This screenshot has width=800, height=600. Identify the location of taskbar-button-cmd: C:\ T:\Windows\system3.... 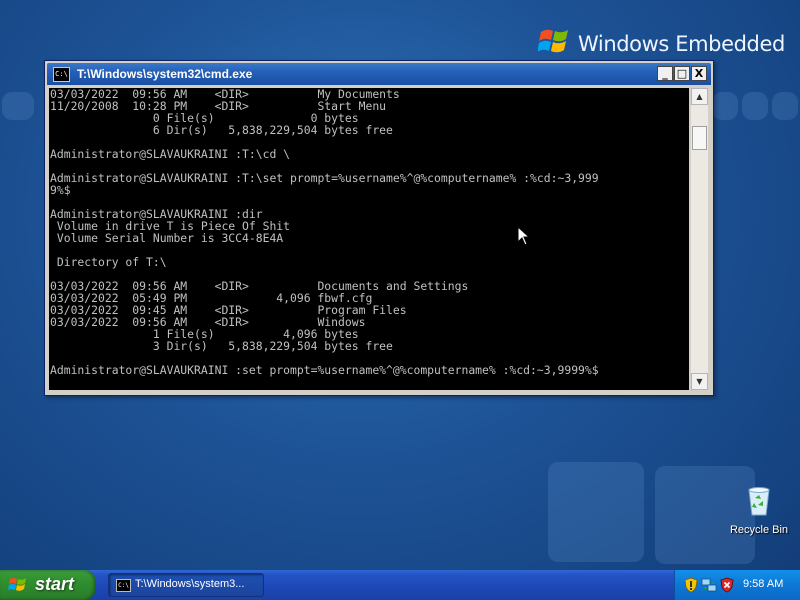
(186, 585).